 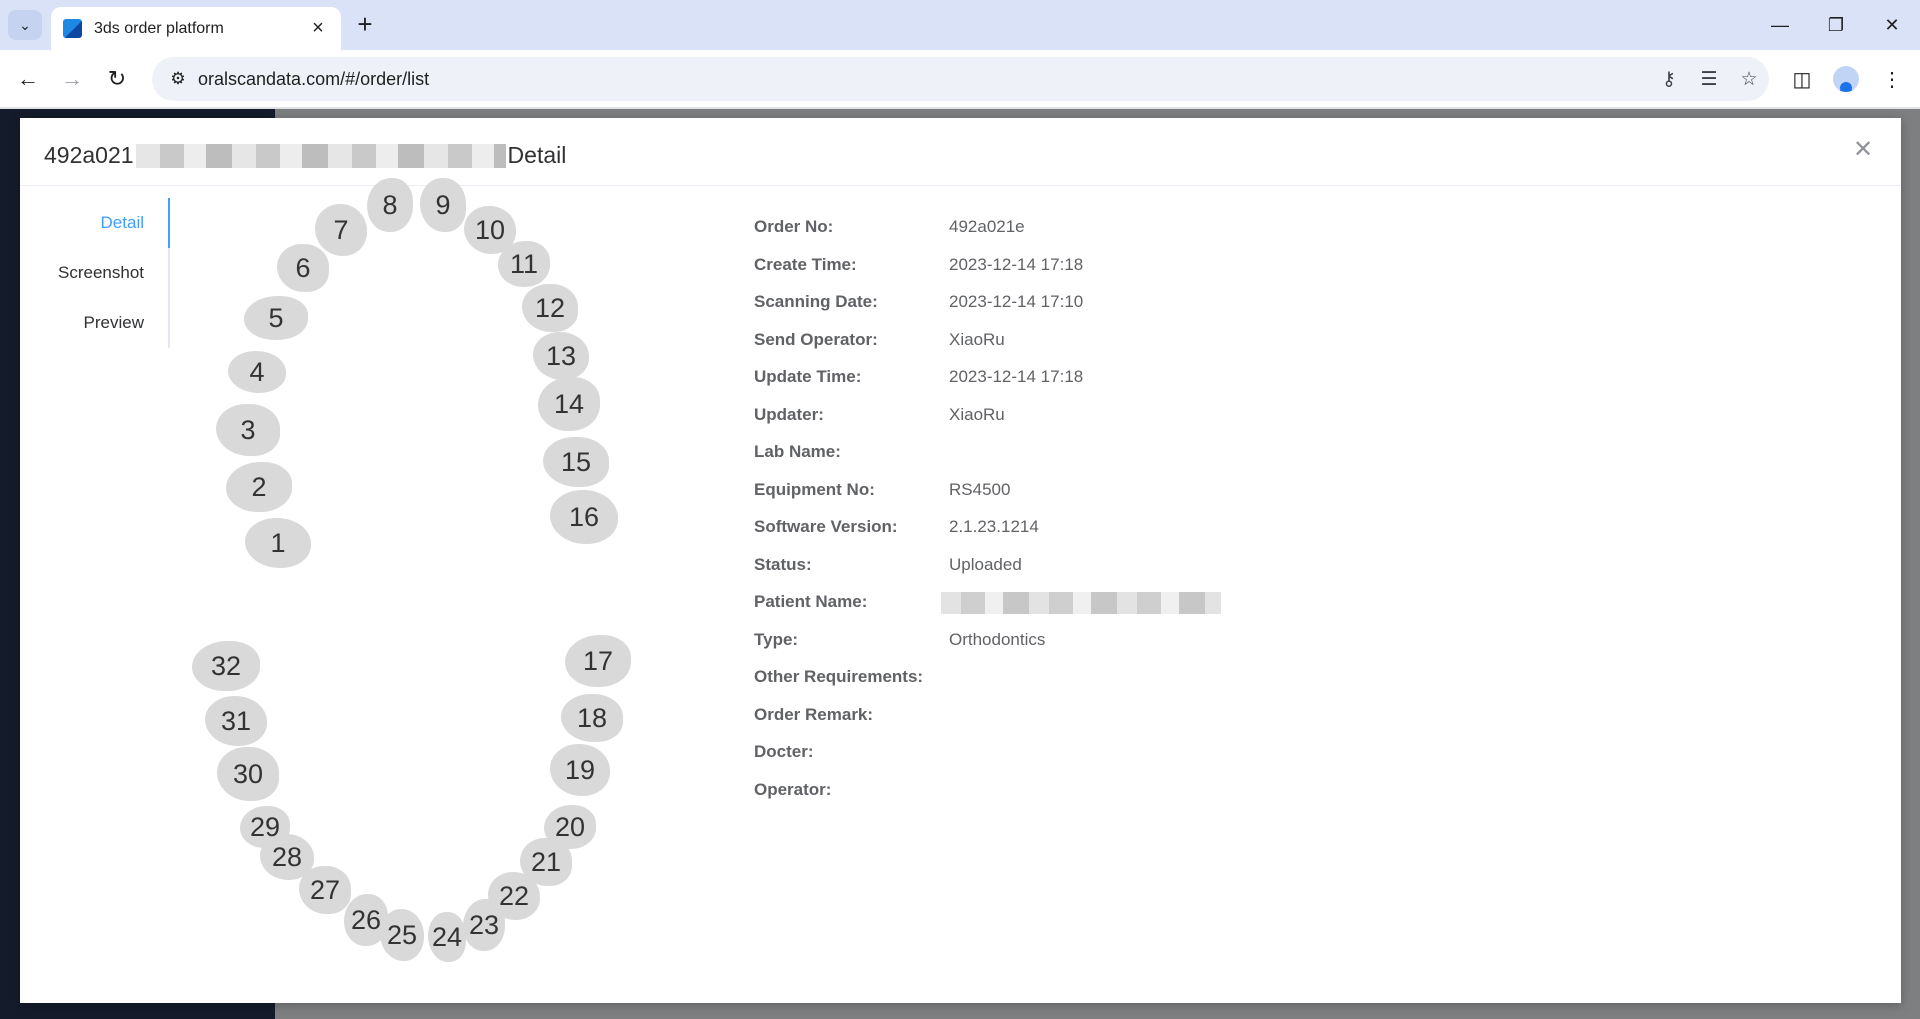 What do you see at coordinates (28, 79) in the screenshot?
I see `back-arrow-icon: ←` at bounding box center [28, 79].